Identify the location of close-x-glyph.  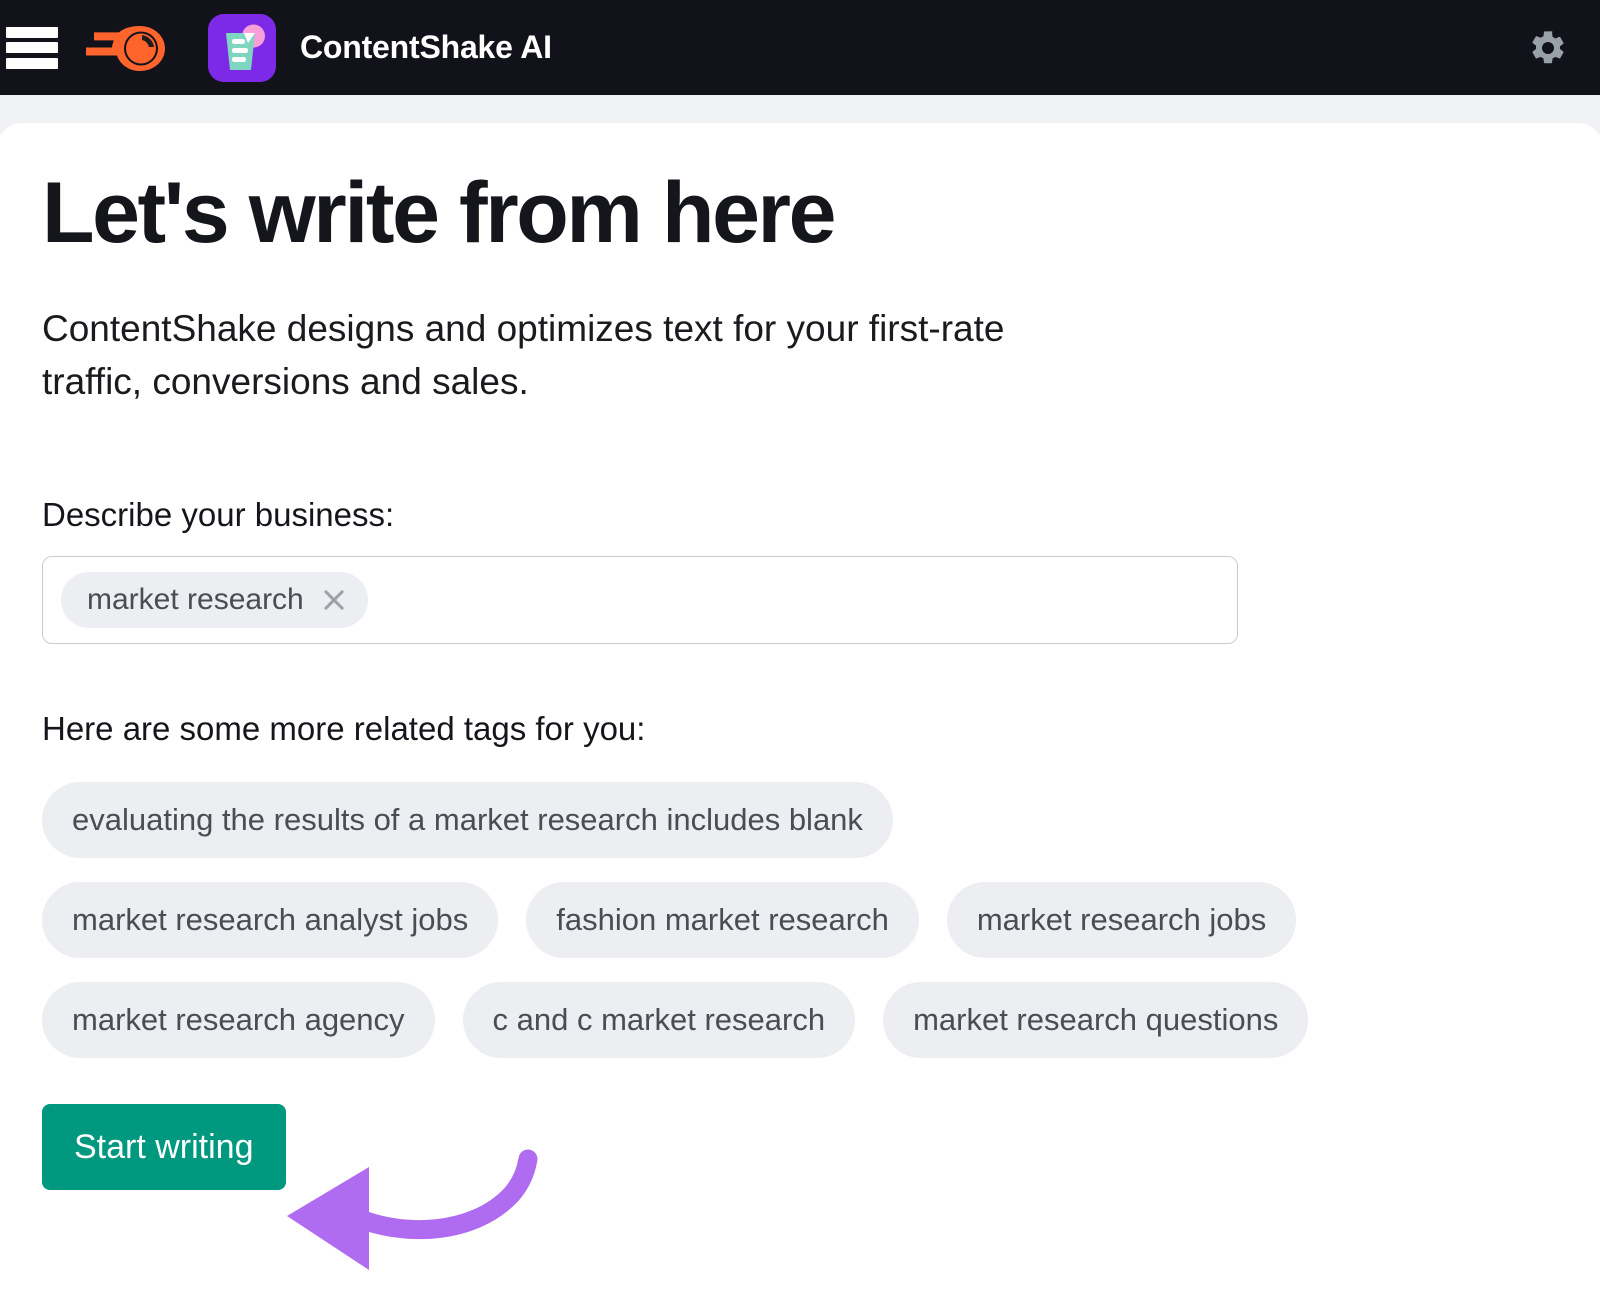
(334, 600).